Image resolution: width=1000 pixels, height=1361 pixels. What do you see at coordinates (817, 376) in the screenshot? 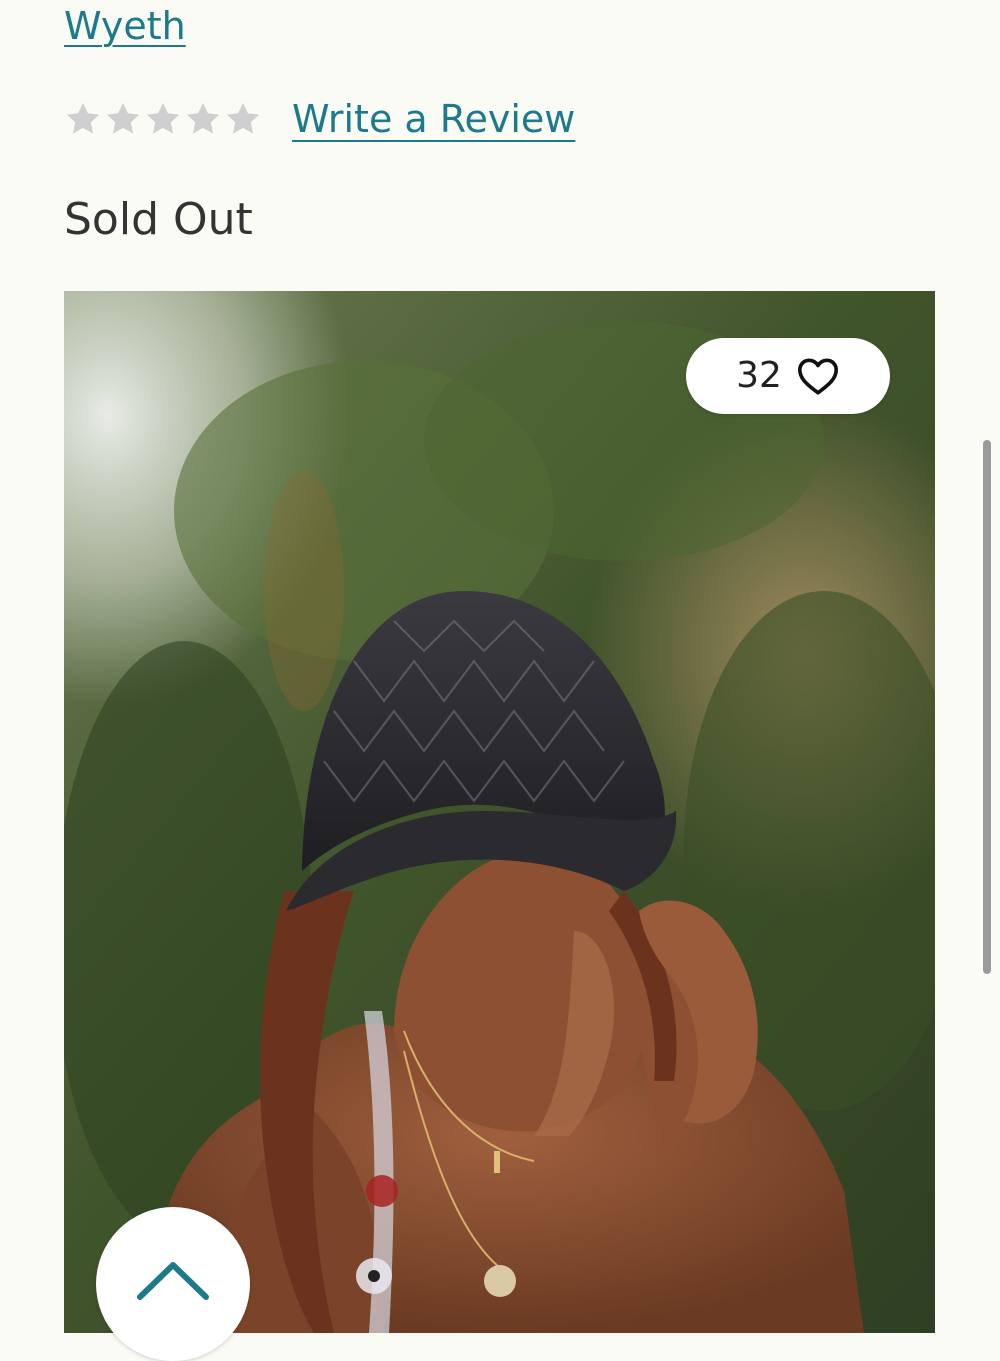
I see `heart-icon` at bounding box center [817, 376].